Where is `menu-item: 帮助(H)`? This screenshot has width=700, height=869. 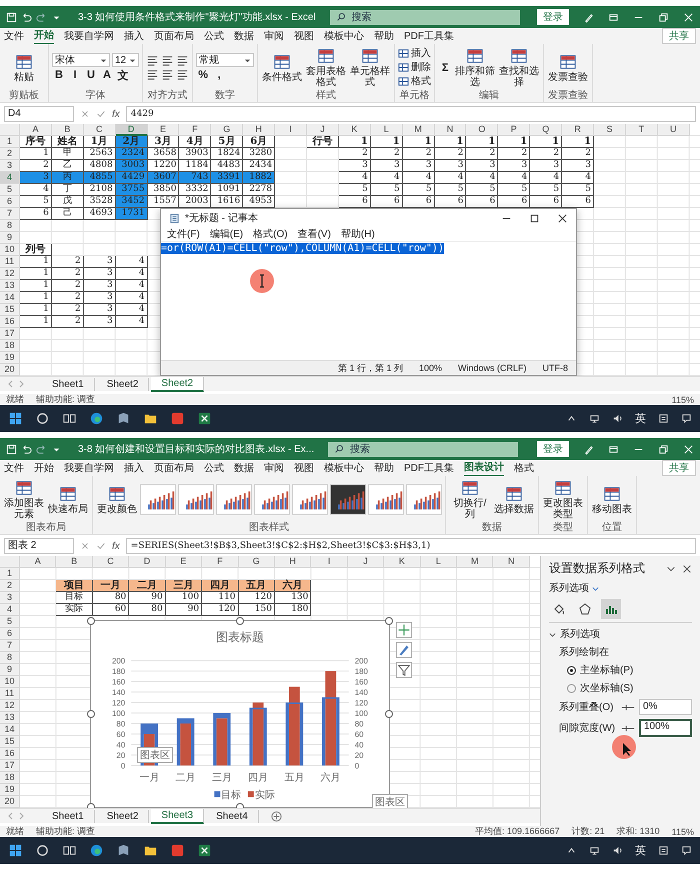 menu-item: 帮助(H) is located at coordinates (357, 234).